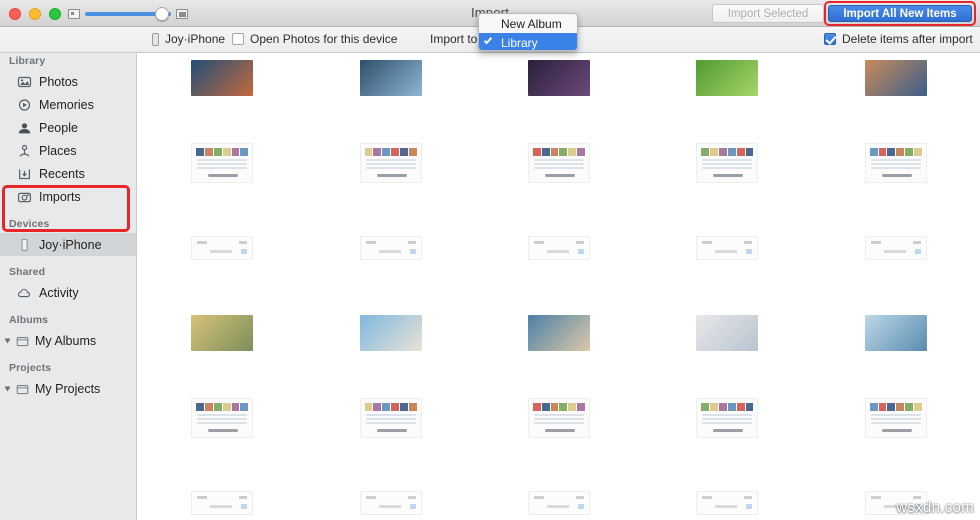 This screenshot has width=980, height=520. I want to click on import-to-popup-menu: New Album Library, so click(528, 32).